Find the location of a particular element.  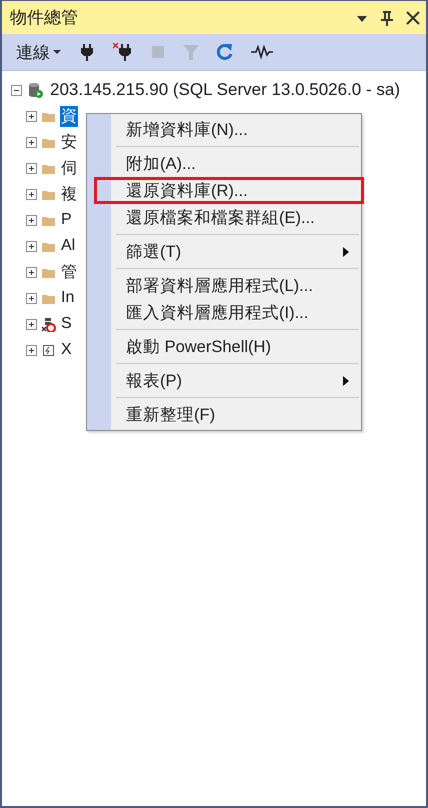

tree-item: S is located at coordinates (66, 324).